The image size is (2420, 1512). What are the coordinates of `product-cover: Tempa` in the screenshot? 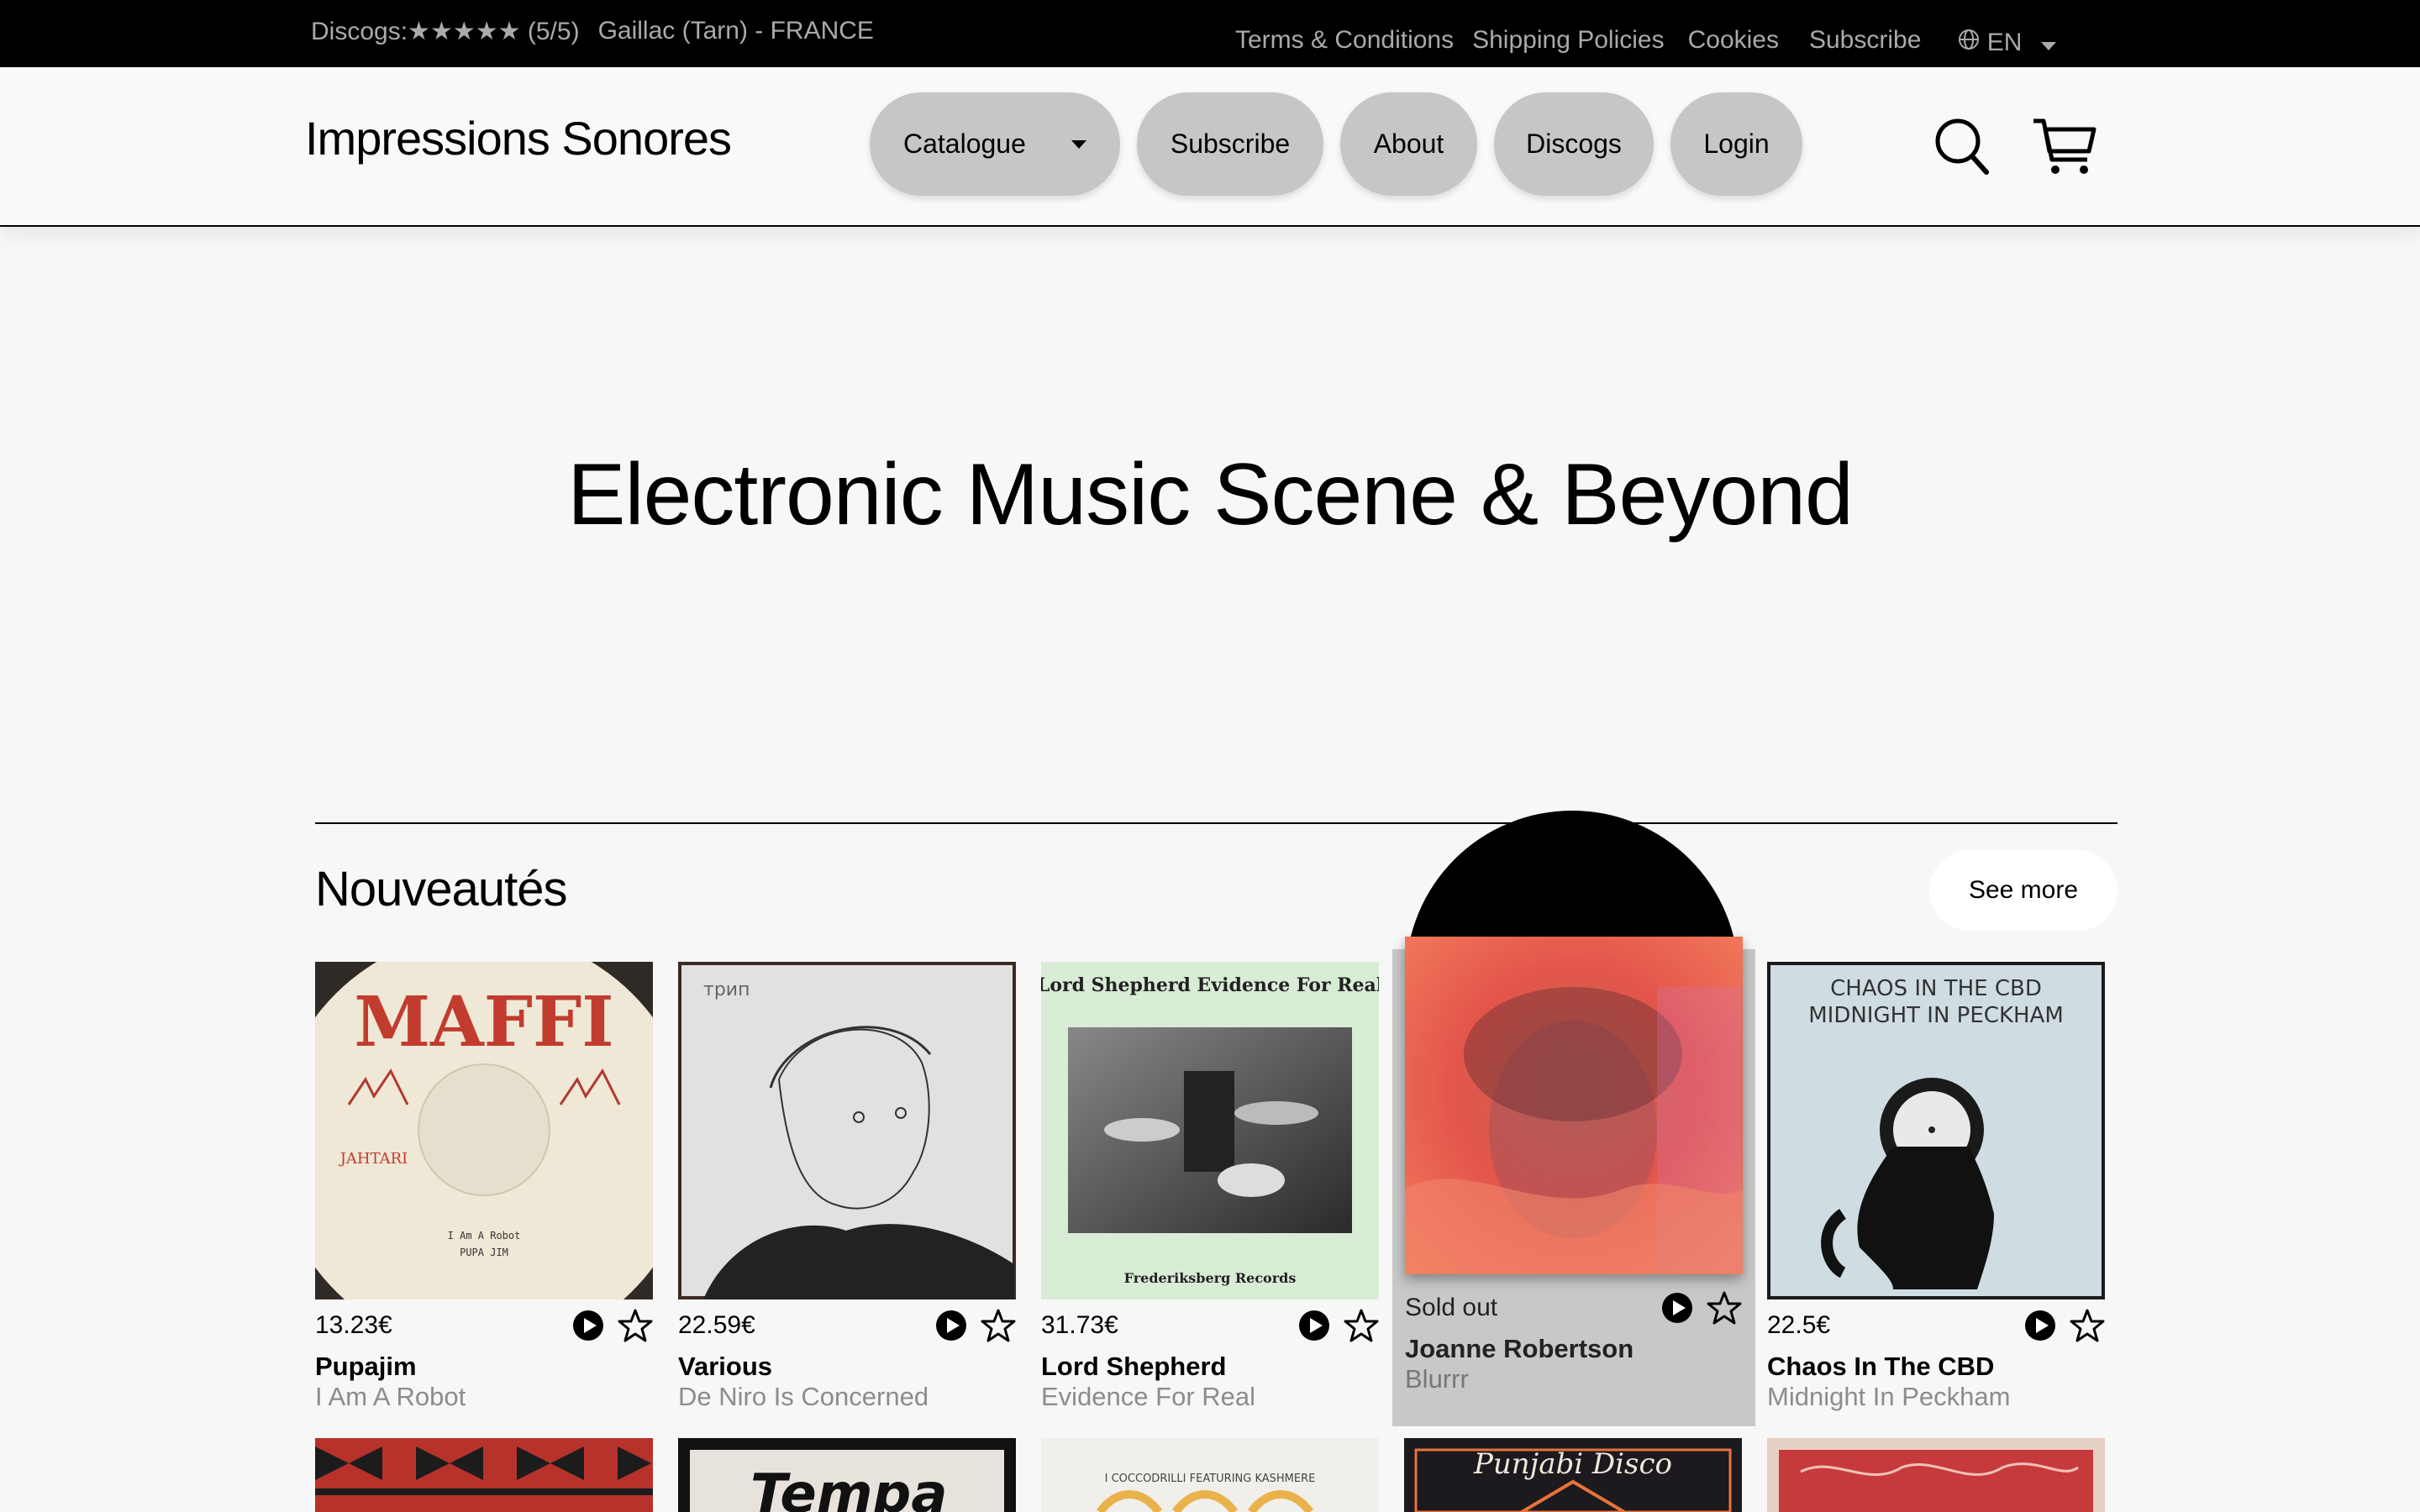 It's located at (847, 1475).